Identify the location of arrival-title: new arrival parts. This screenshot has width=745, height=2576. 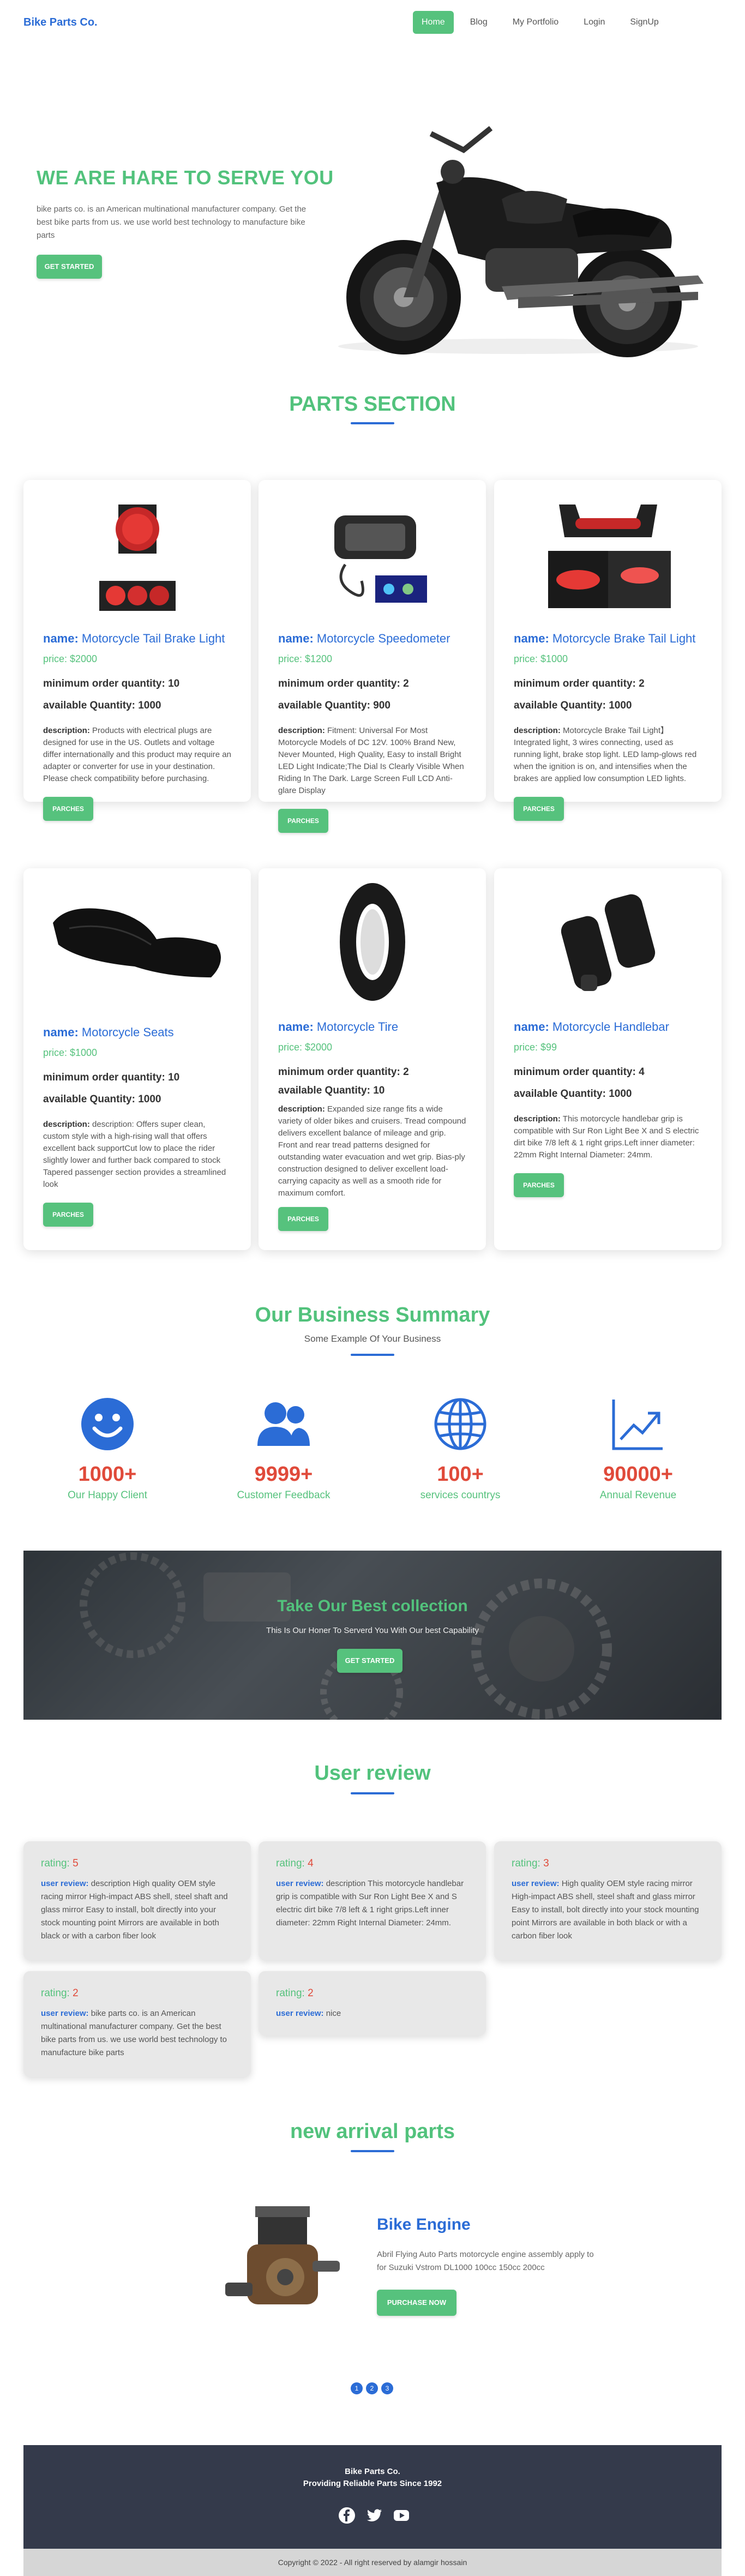
(372, 2132).